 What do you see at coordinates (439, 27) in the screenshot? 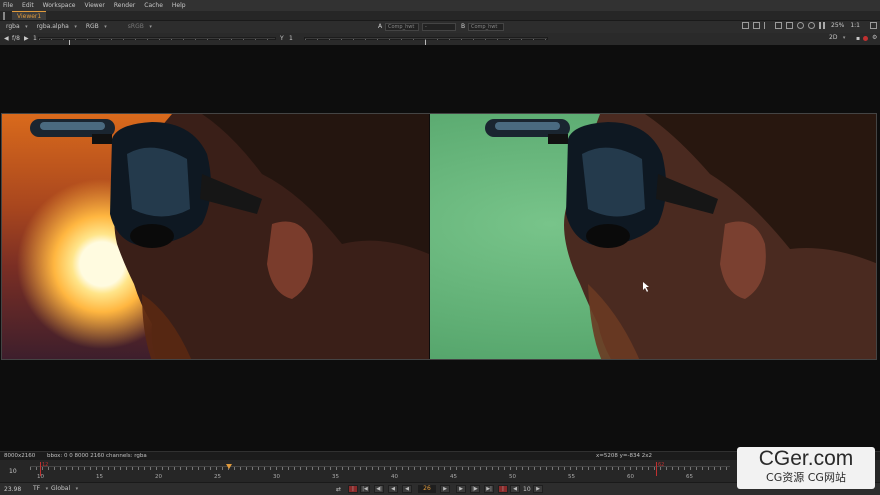
I see `input-op-select: -` at bounding box center [439, 27].